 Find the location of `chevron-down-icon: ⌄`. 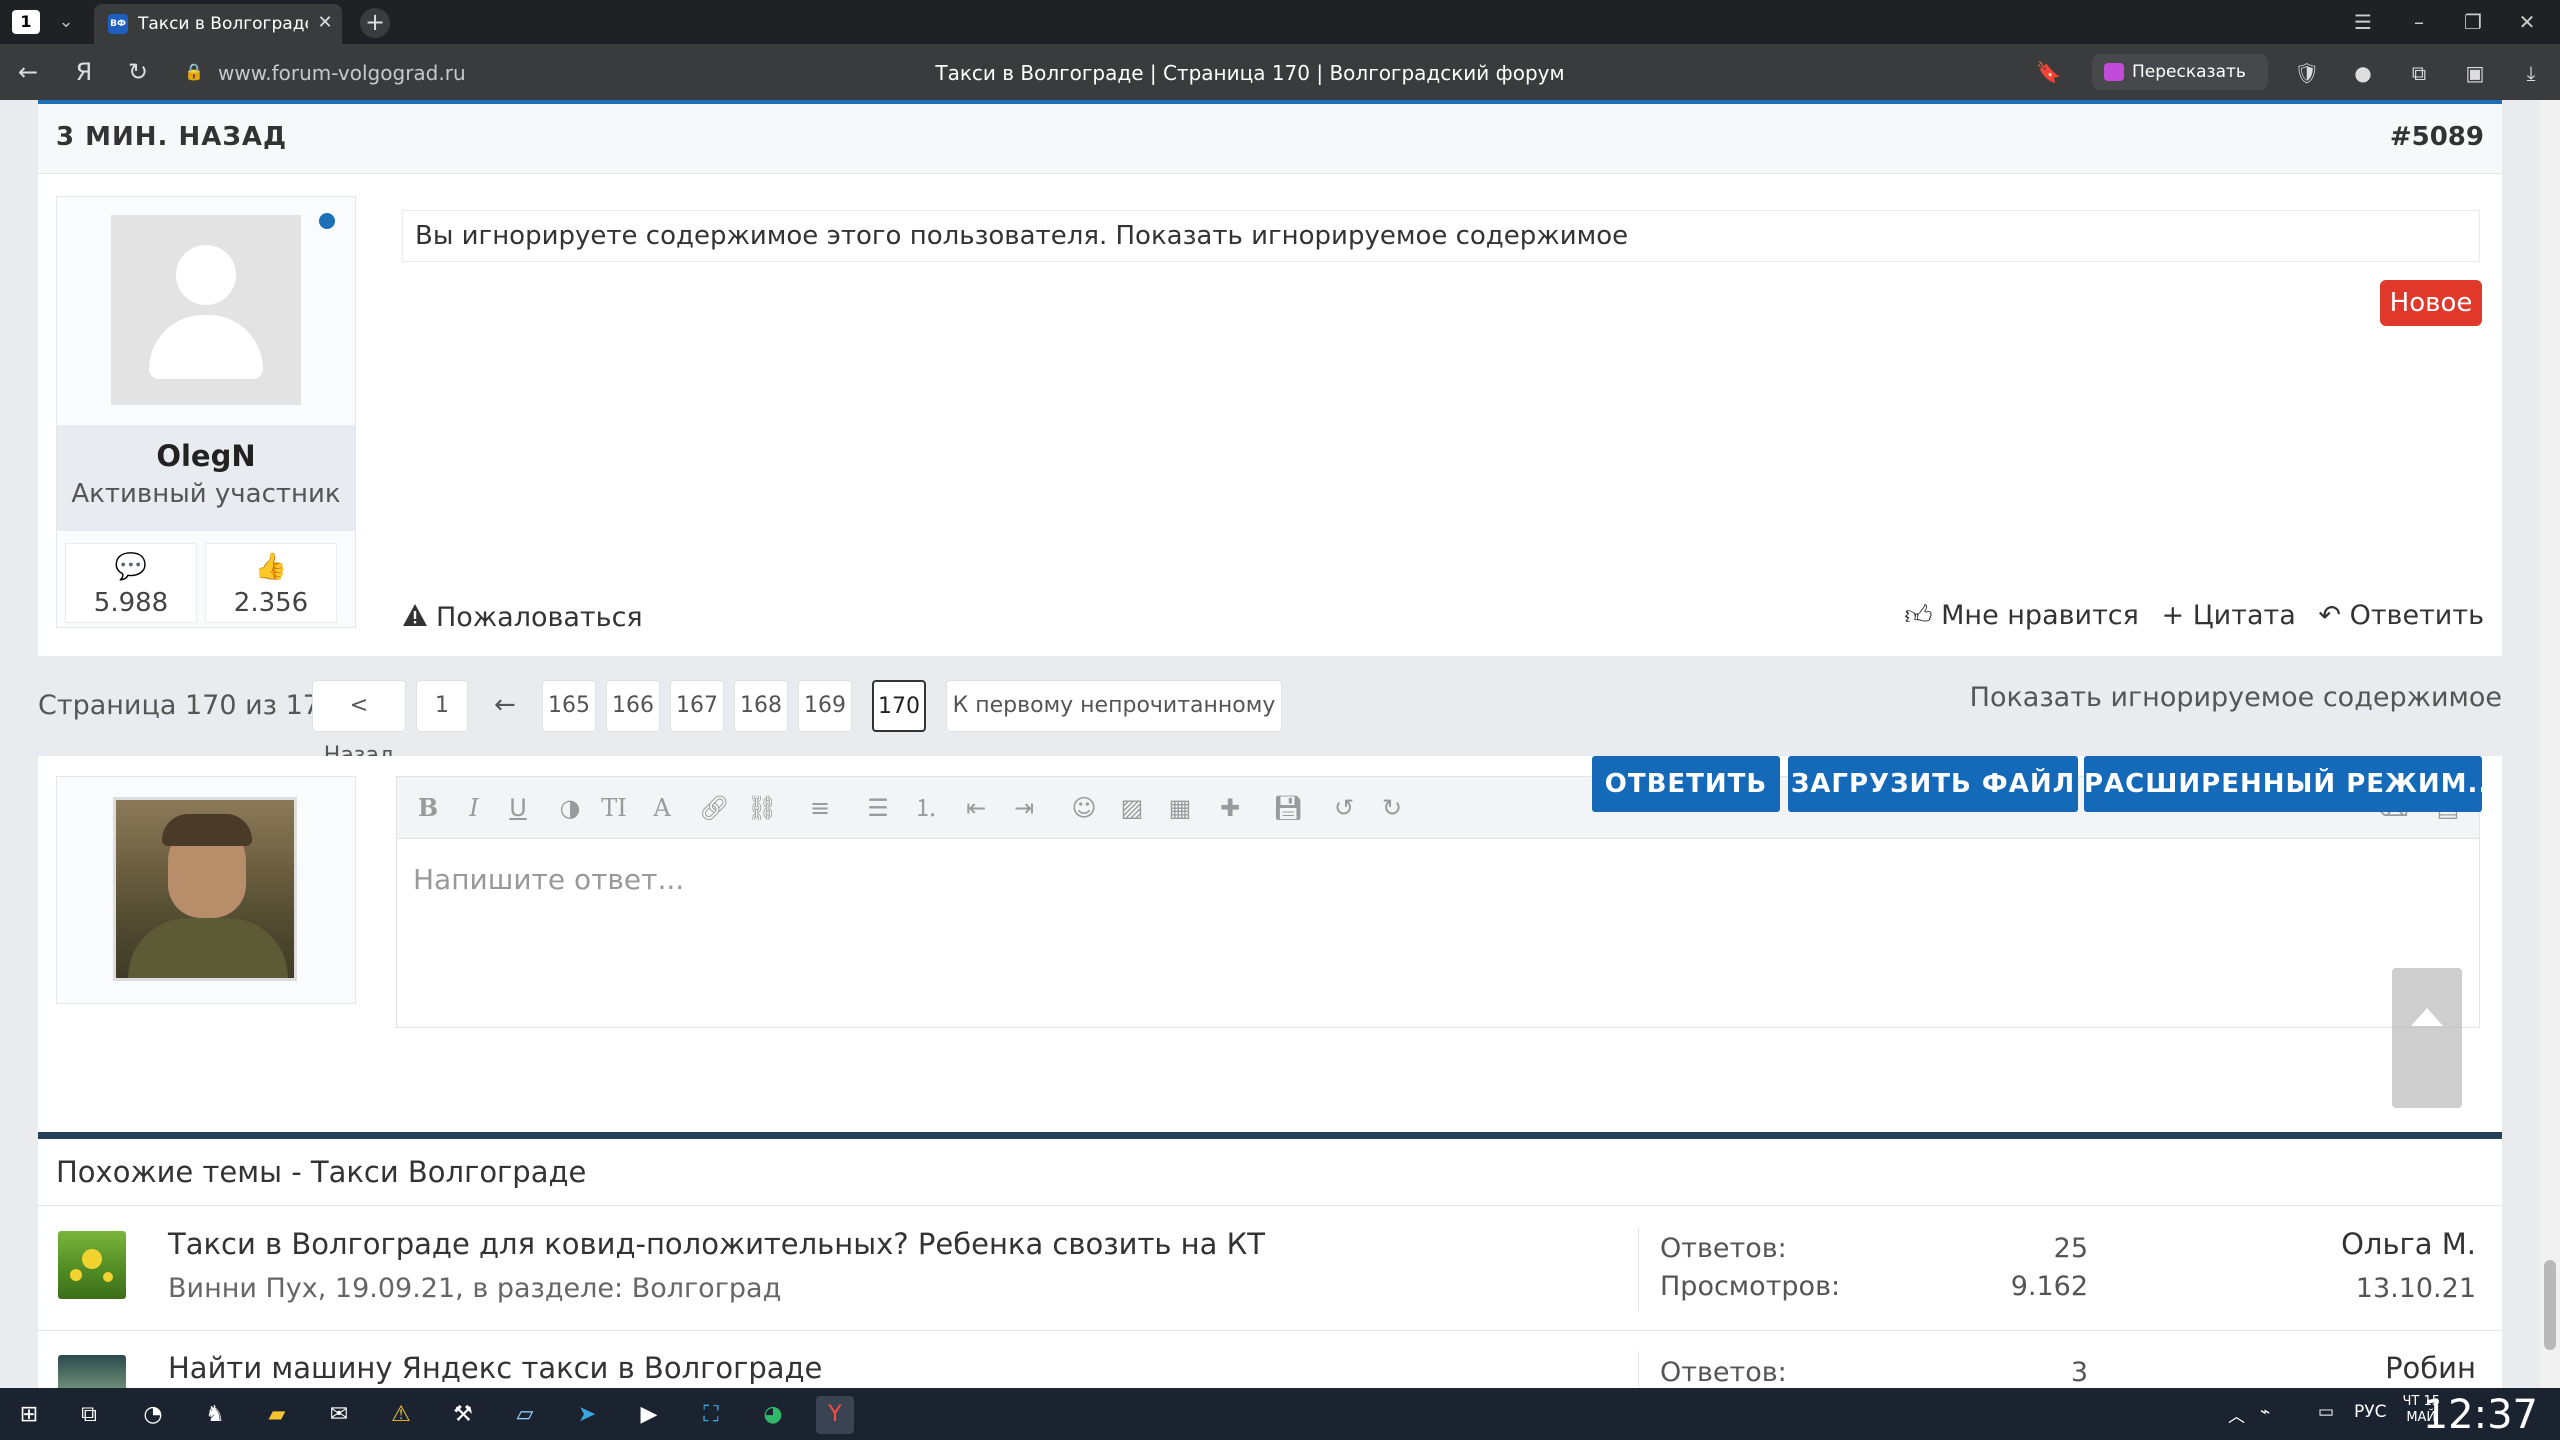

chevron-down-icon: ⌄ is located at coordinates (66, 22).